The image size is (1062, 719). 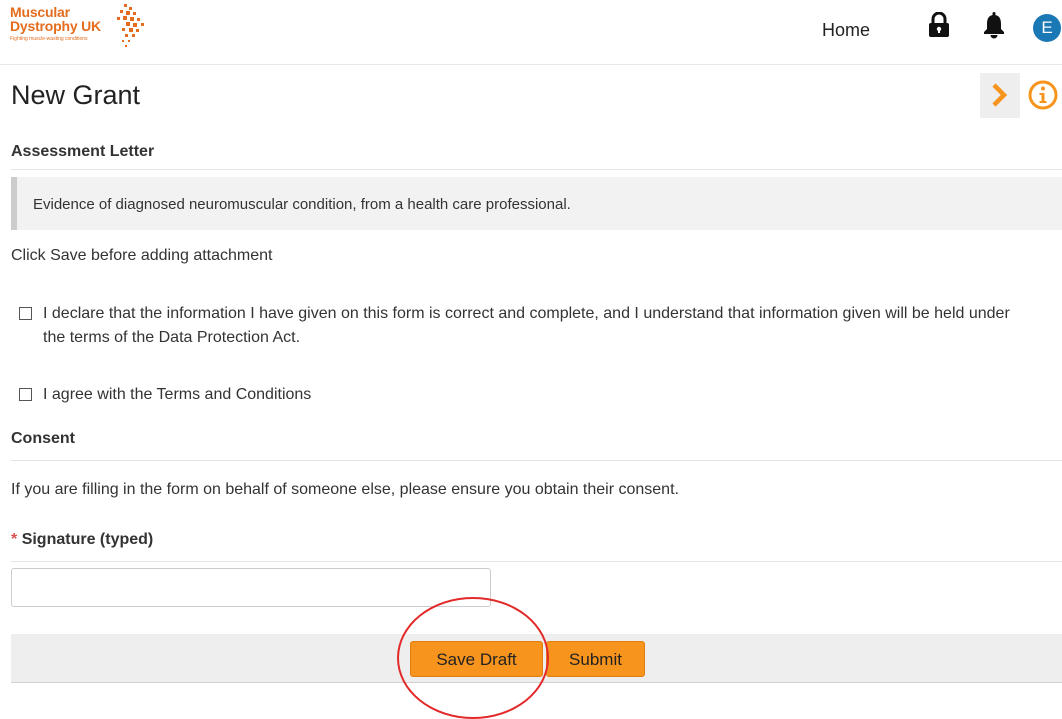 What do you see at coordinates (25, 313) in the screenshot?
I see `declaration-checkbox` at bounding box center [25, 313].